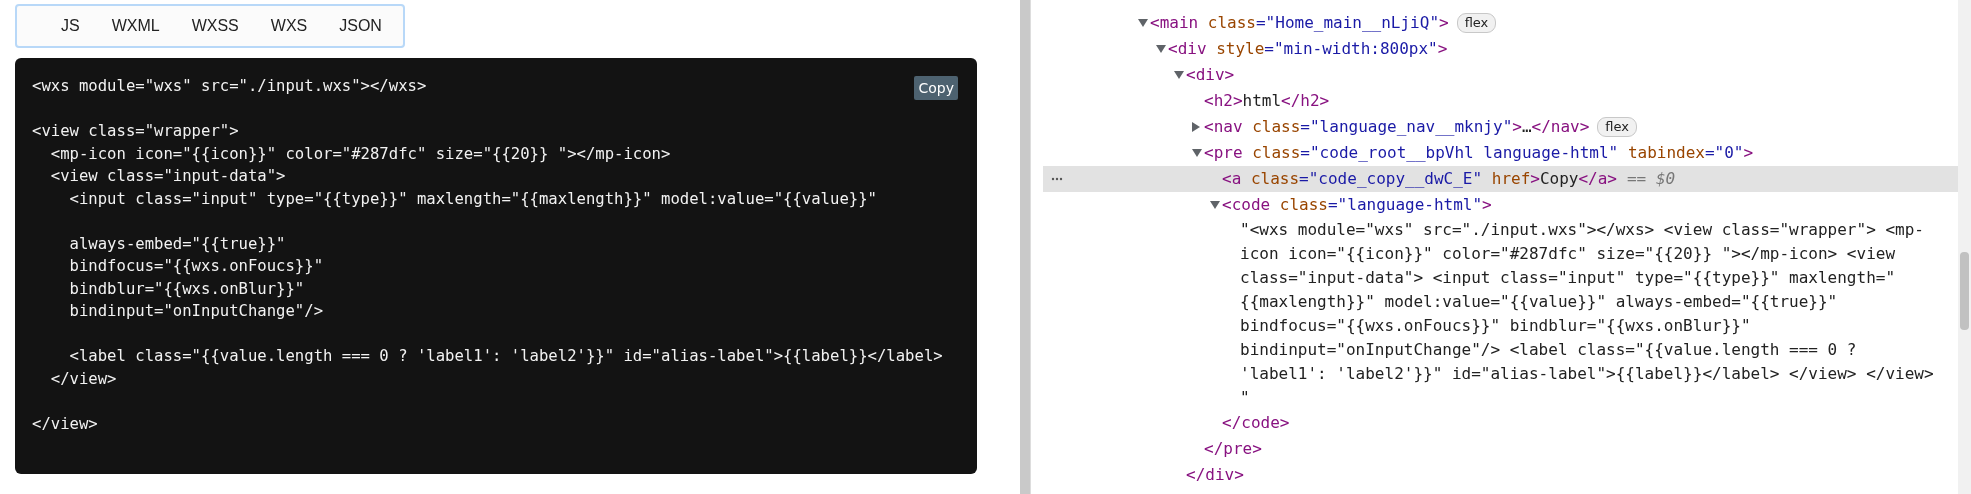 This screenshot has height=494, width=1971. I want to click on dom-tree-row: <code class="language-html">, so click(1500, 205).